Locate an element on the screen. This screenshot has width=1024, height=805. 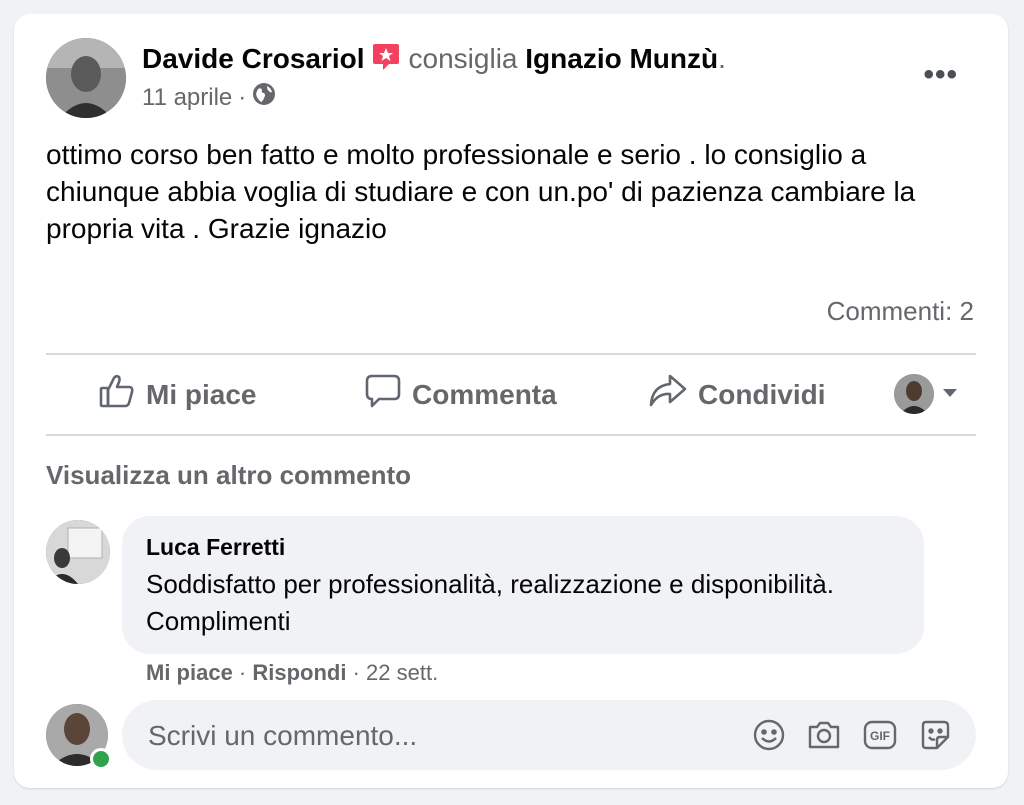
share-arrow-icon is located at coordinates (668, 394).